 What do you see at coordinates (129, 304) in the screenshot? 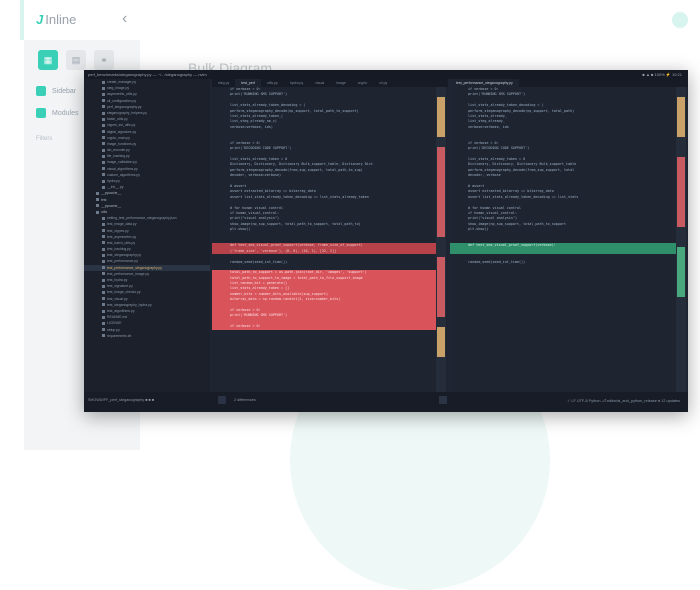
I see `tree-item-label: test_steganography_hydra.py` at bounding box center [129, 304].